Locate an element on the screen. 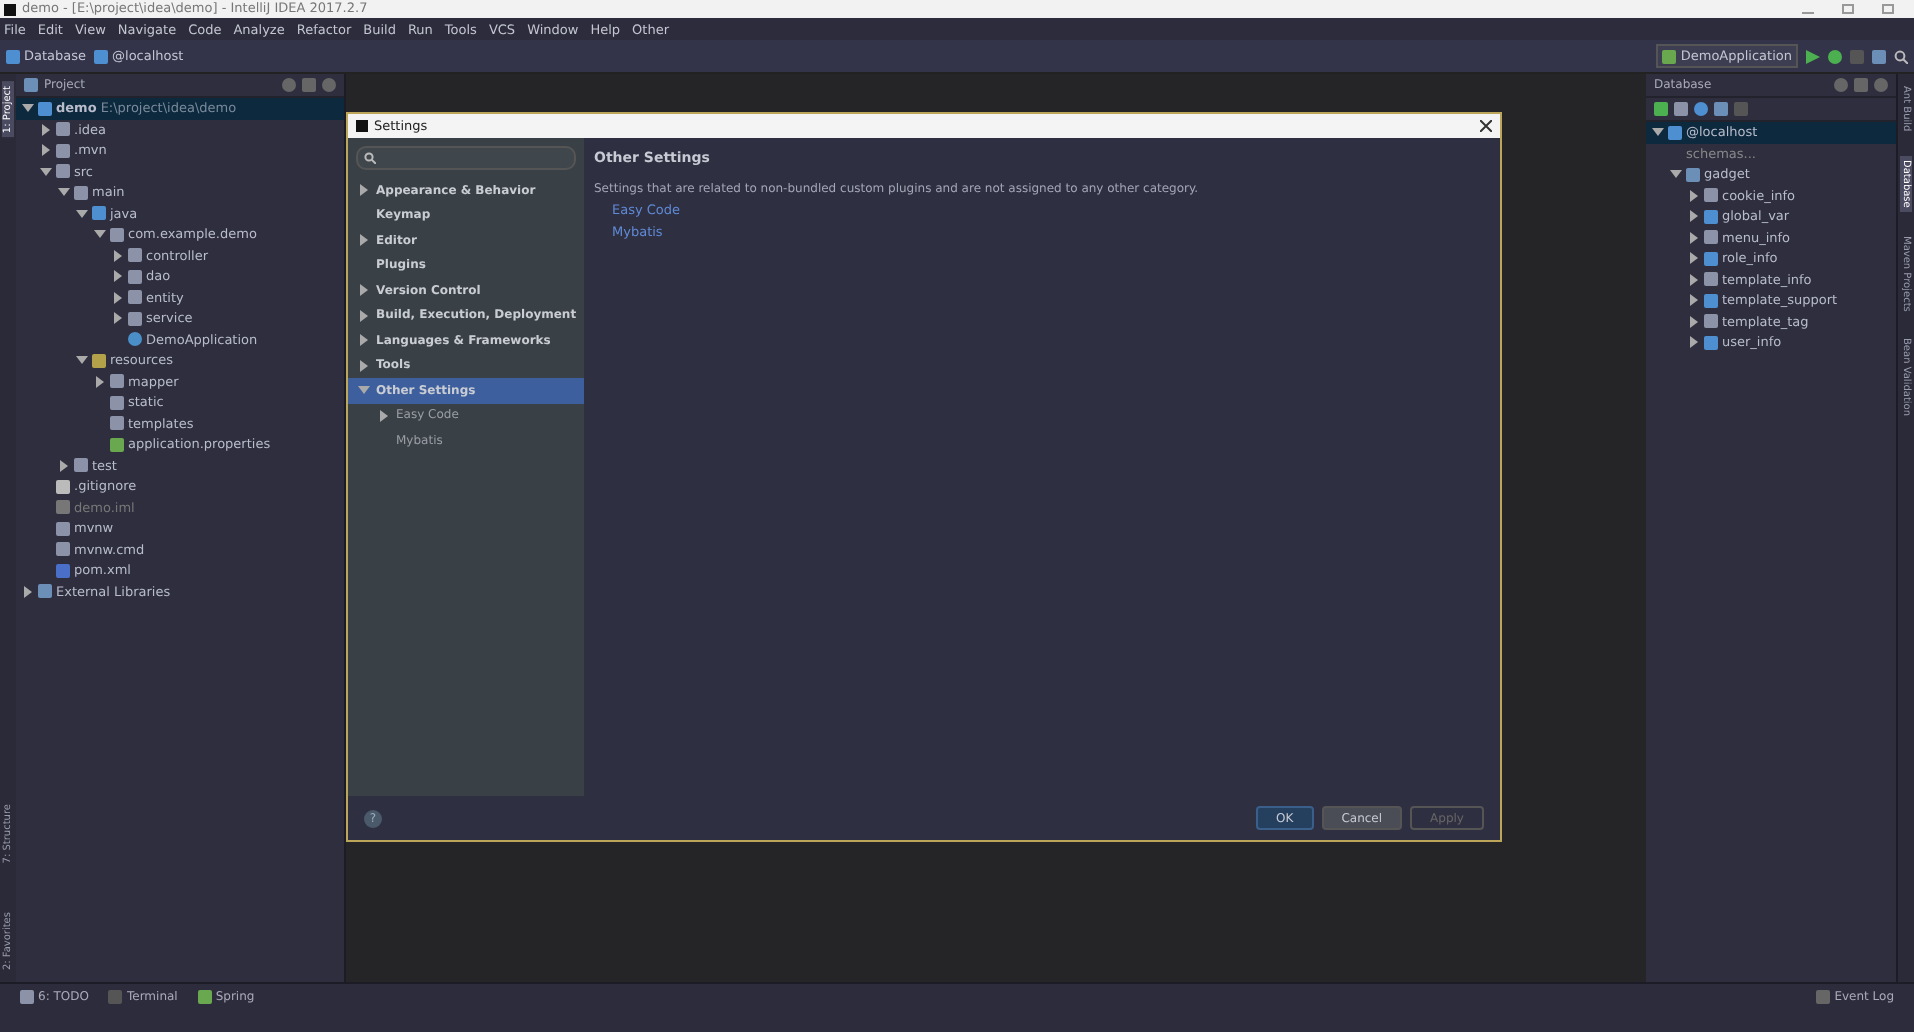 The image size is (1914, 1032). maximize-icon is located at coordinates (1848, 9).